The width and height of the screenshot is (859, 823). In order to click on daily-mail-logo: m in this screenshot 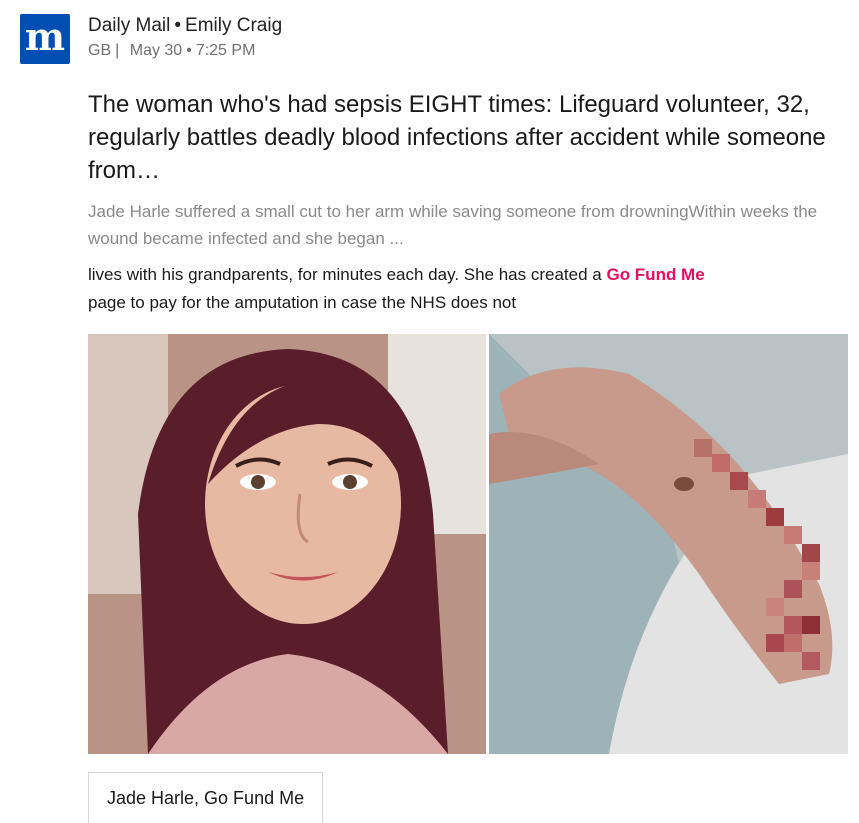, I will do `click(45, 39)`.